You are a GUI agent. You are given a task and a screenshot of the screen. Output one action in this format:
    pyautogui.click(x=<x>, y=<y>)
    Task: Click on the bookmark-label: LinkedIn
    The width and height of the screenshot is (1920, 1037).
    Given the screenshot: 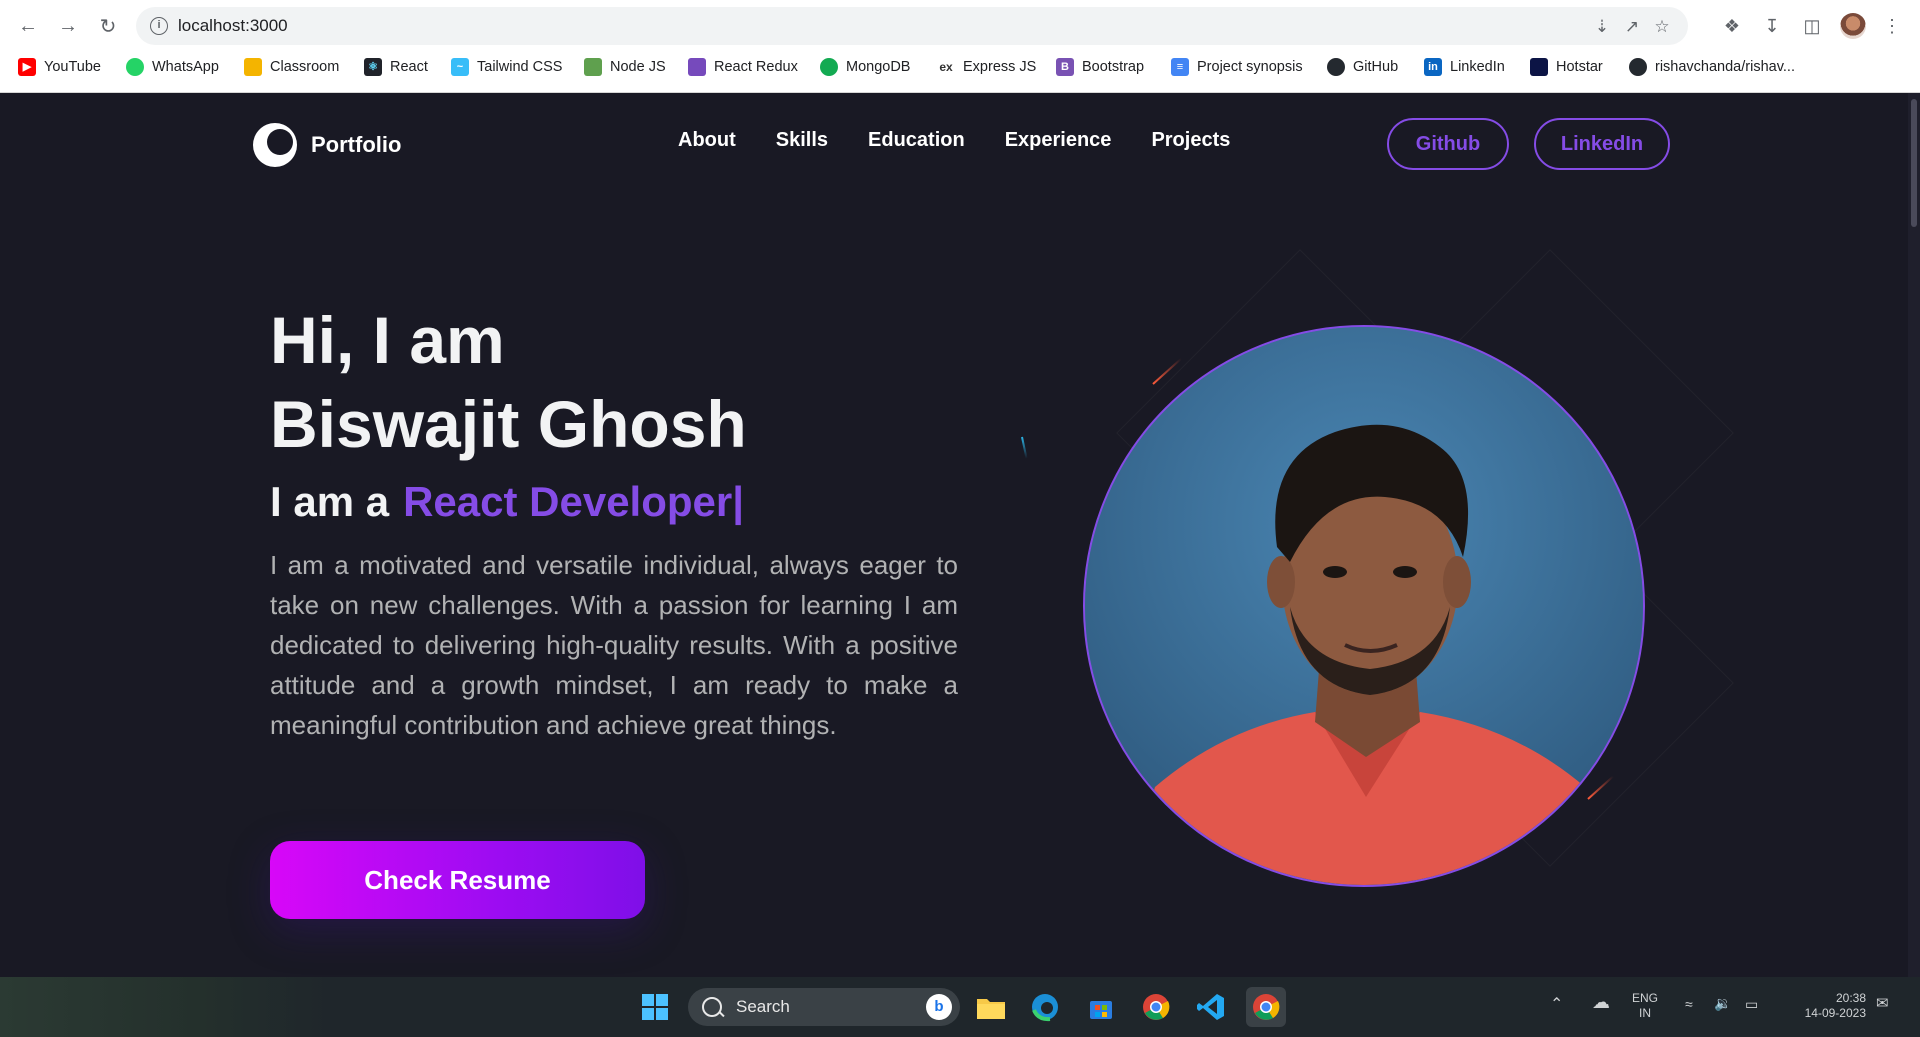 What is the action you would take?
    pyautogui.click(x=1477, y=67)
    